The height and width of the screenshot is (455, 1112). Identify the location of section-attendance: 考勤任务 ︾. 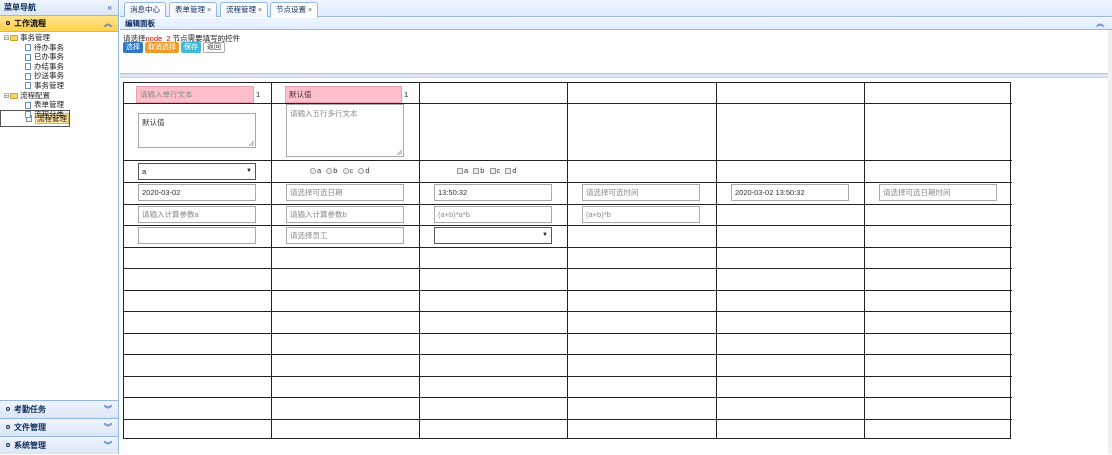
(59, 409).